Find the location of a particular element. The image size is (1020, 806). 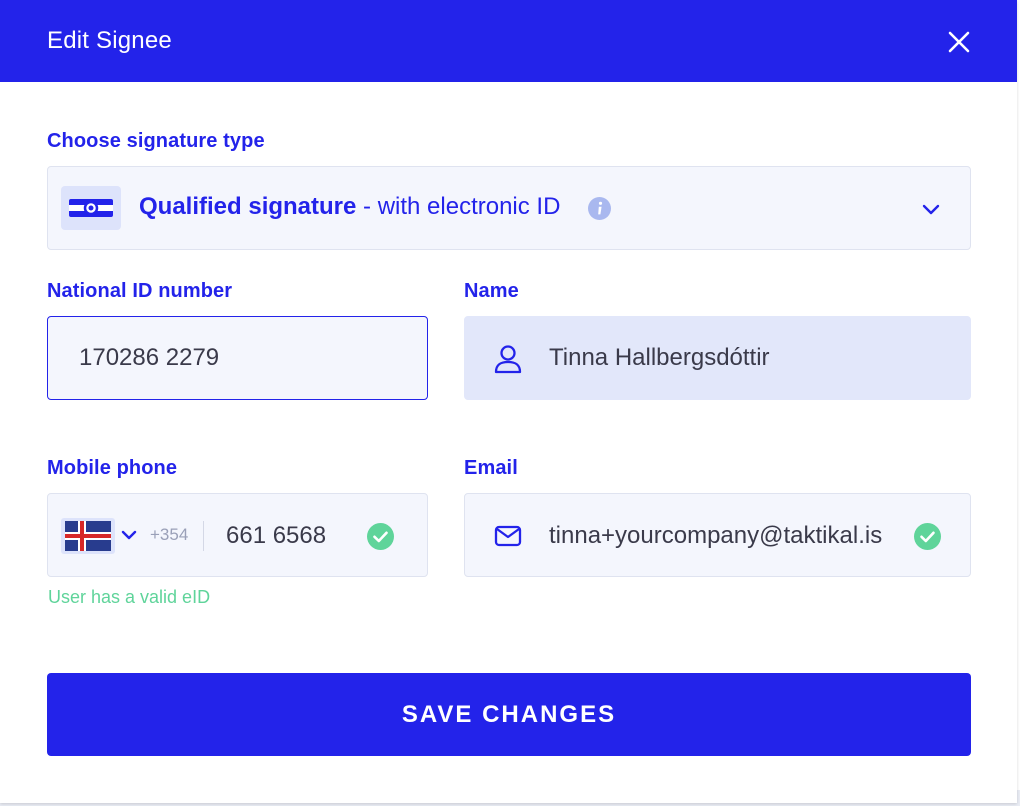

country-select is located at coordinates (88, 536).